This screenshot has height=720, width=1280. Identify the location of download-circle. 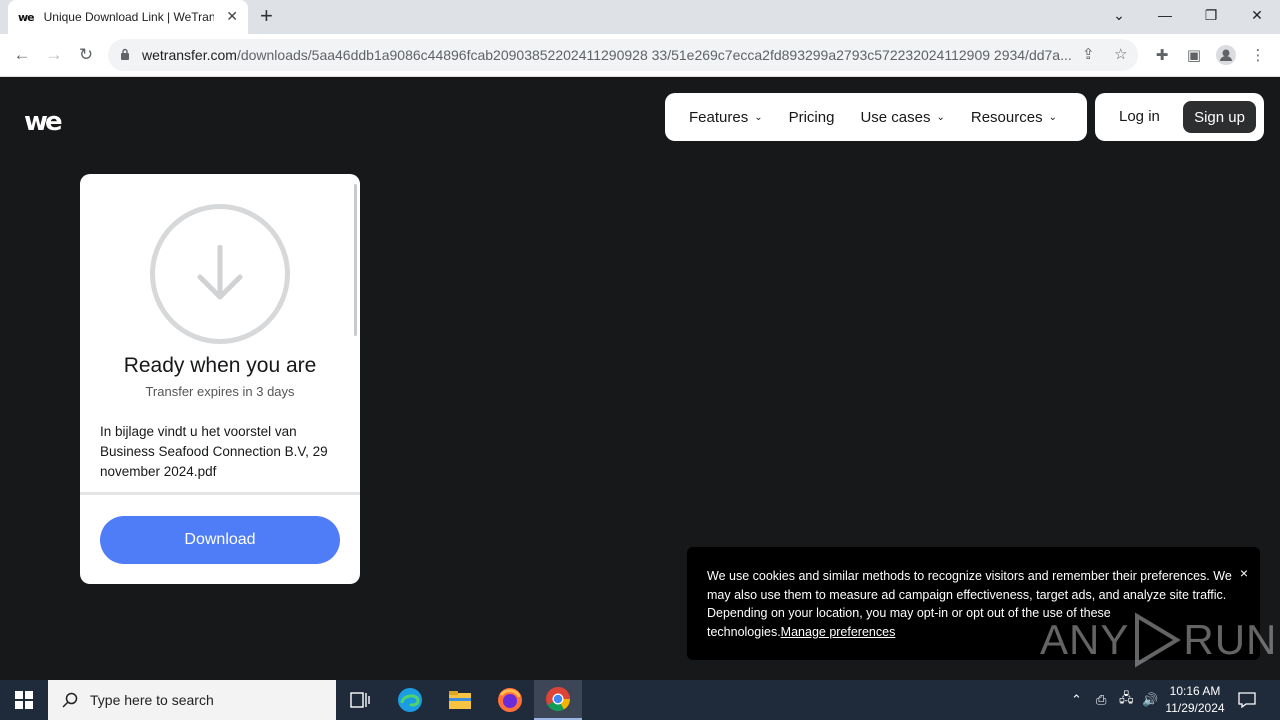
(220, 274).